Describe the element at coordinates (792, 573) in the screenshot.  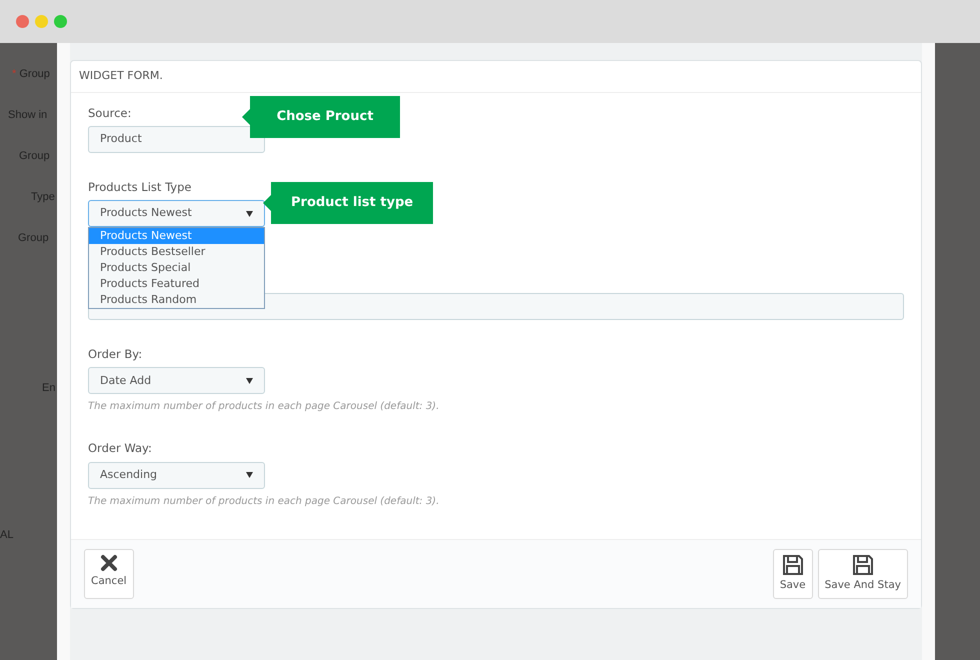
I see `save-button: Save` at that location.